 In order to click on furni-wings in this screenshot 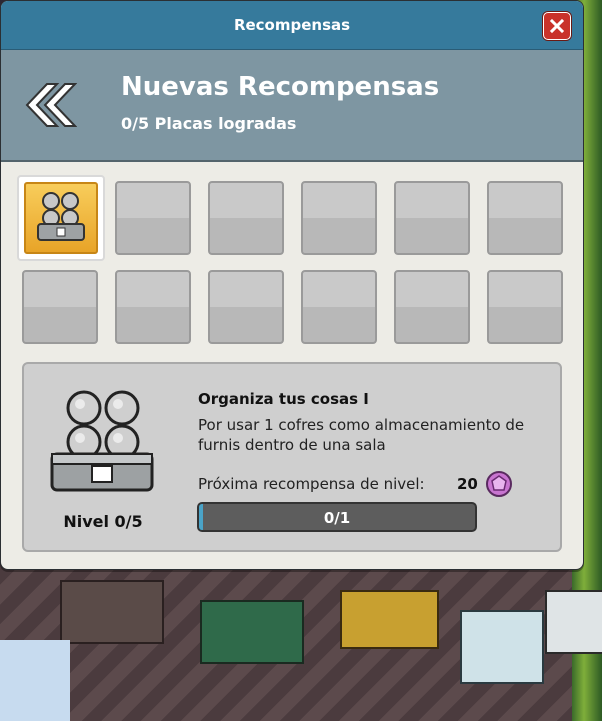, I will do `click(35, 680)`.